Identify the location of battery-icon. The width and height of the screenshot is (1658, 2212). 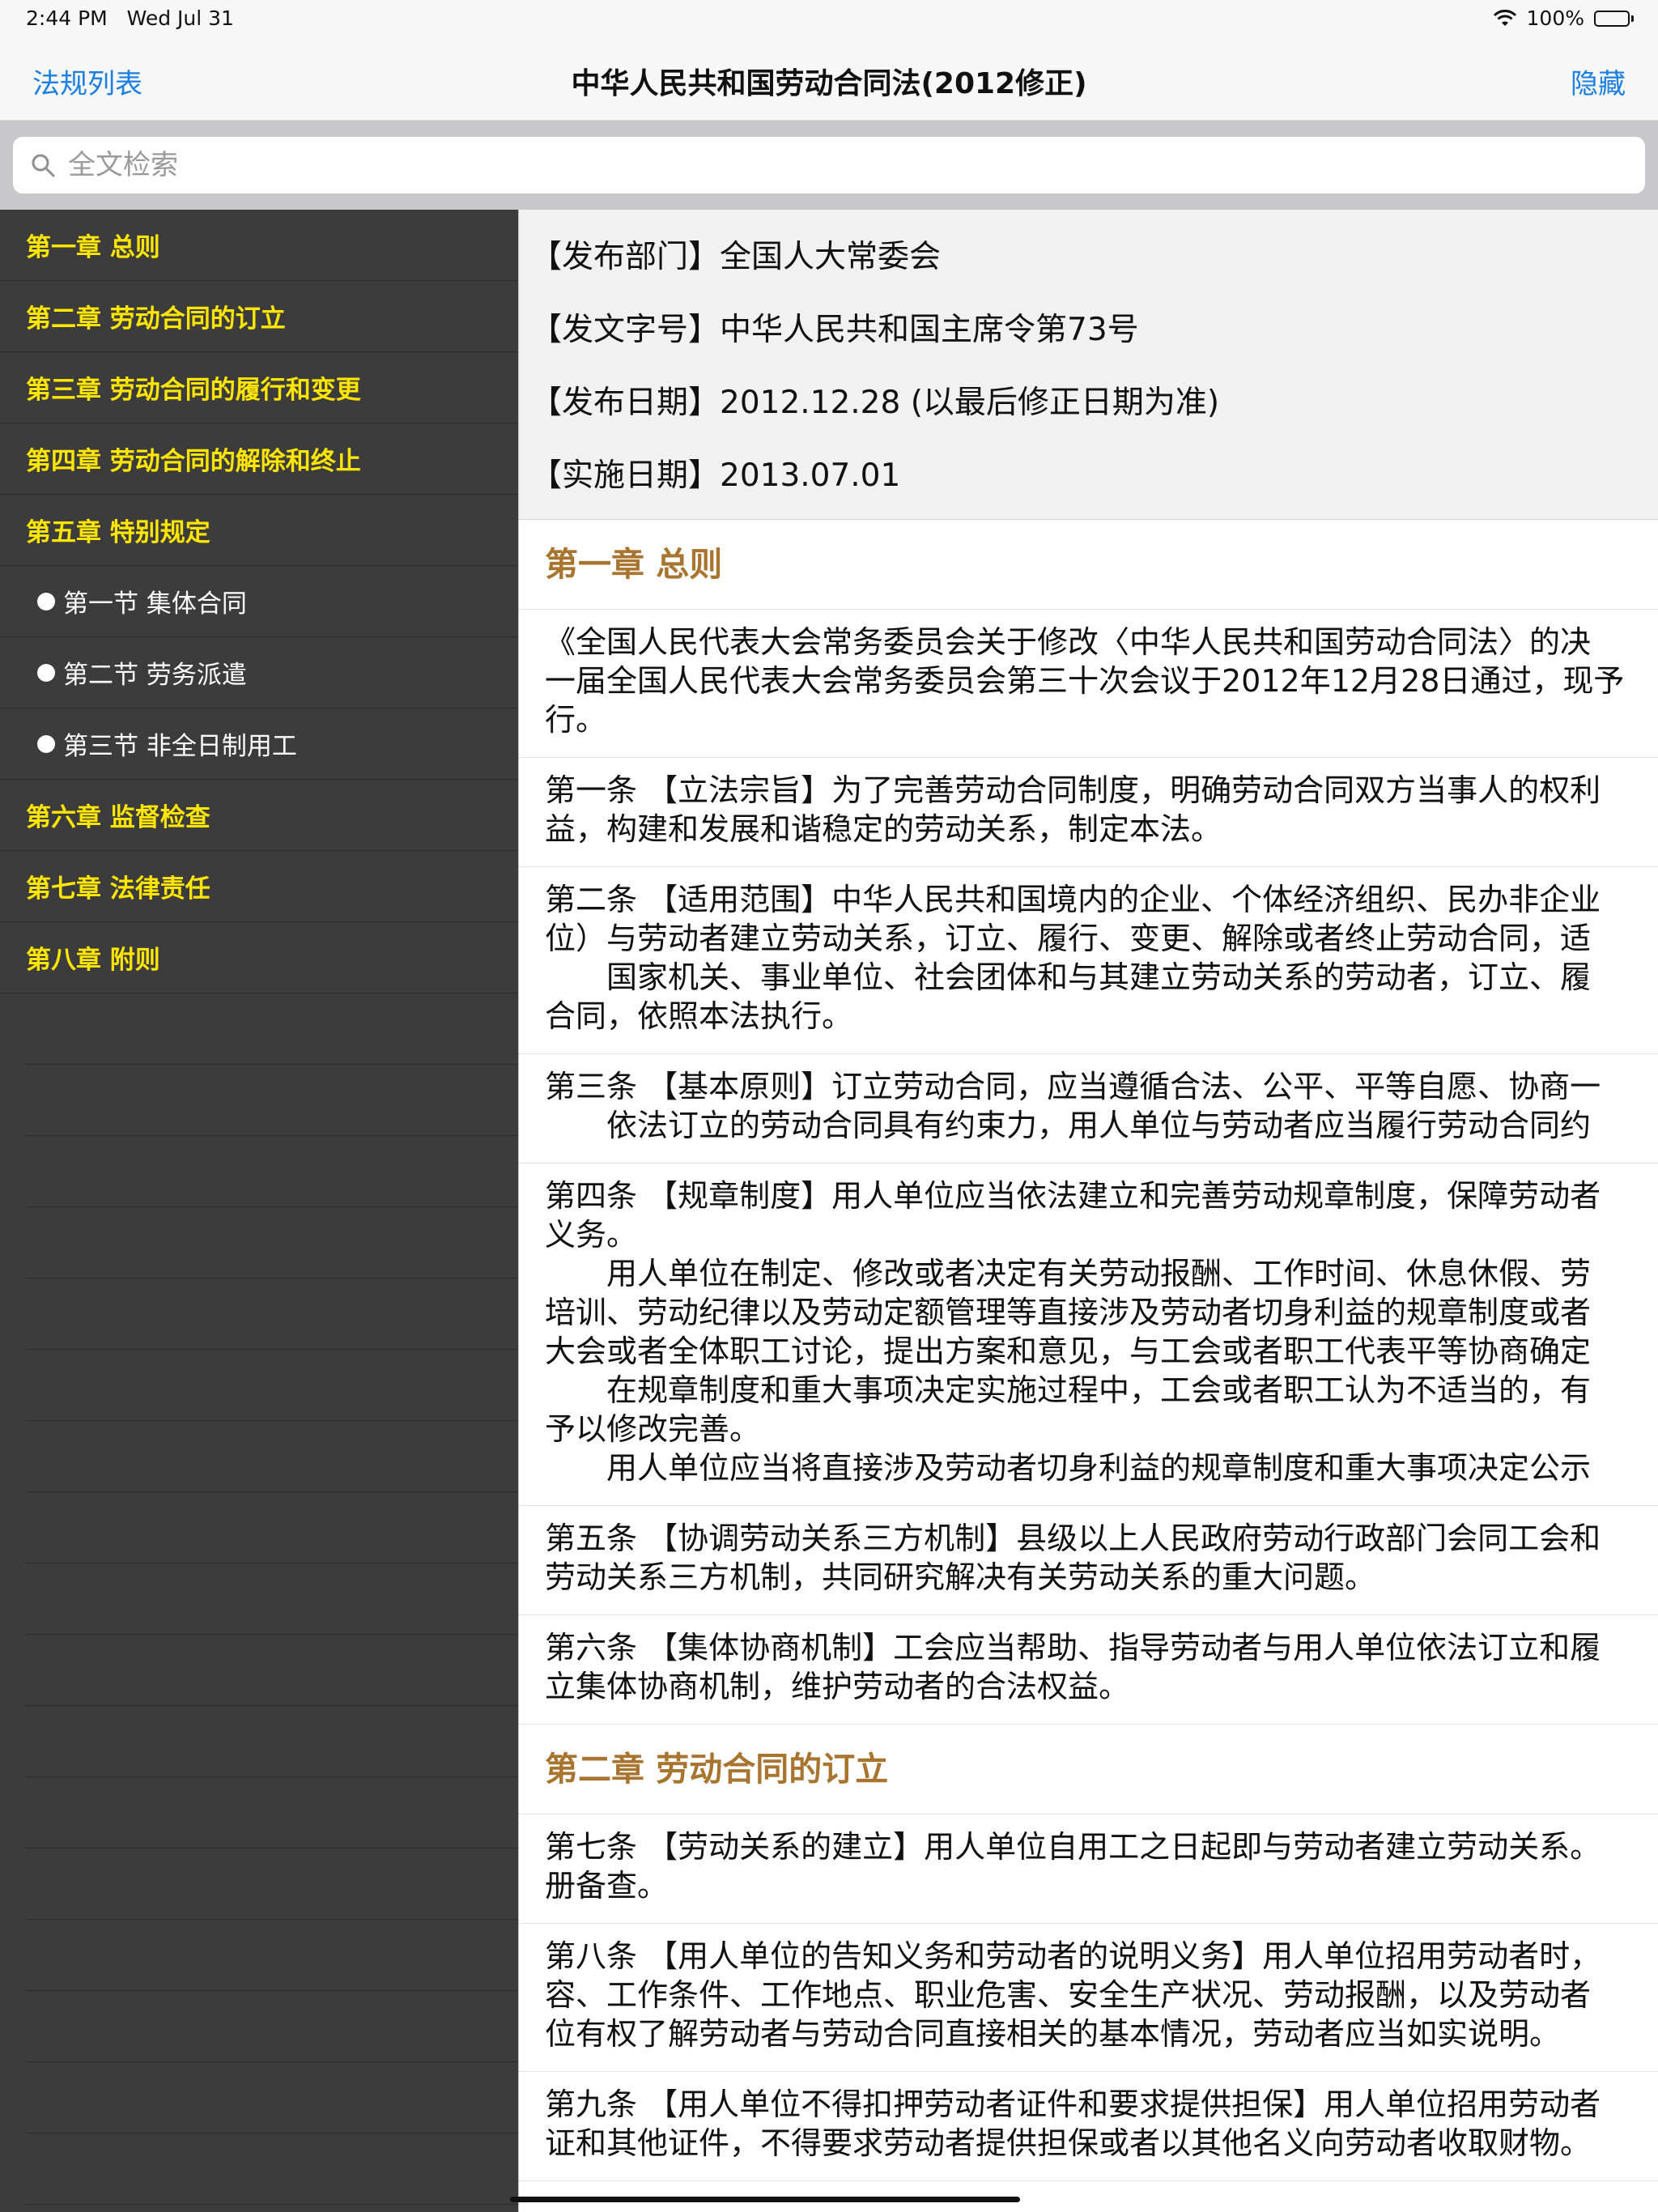
(1614, 19).